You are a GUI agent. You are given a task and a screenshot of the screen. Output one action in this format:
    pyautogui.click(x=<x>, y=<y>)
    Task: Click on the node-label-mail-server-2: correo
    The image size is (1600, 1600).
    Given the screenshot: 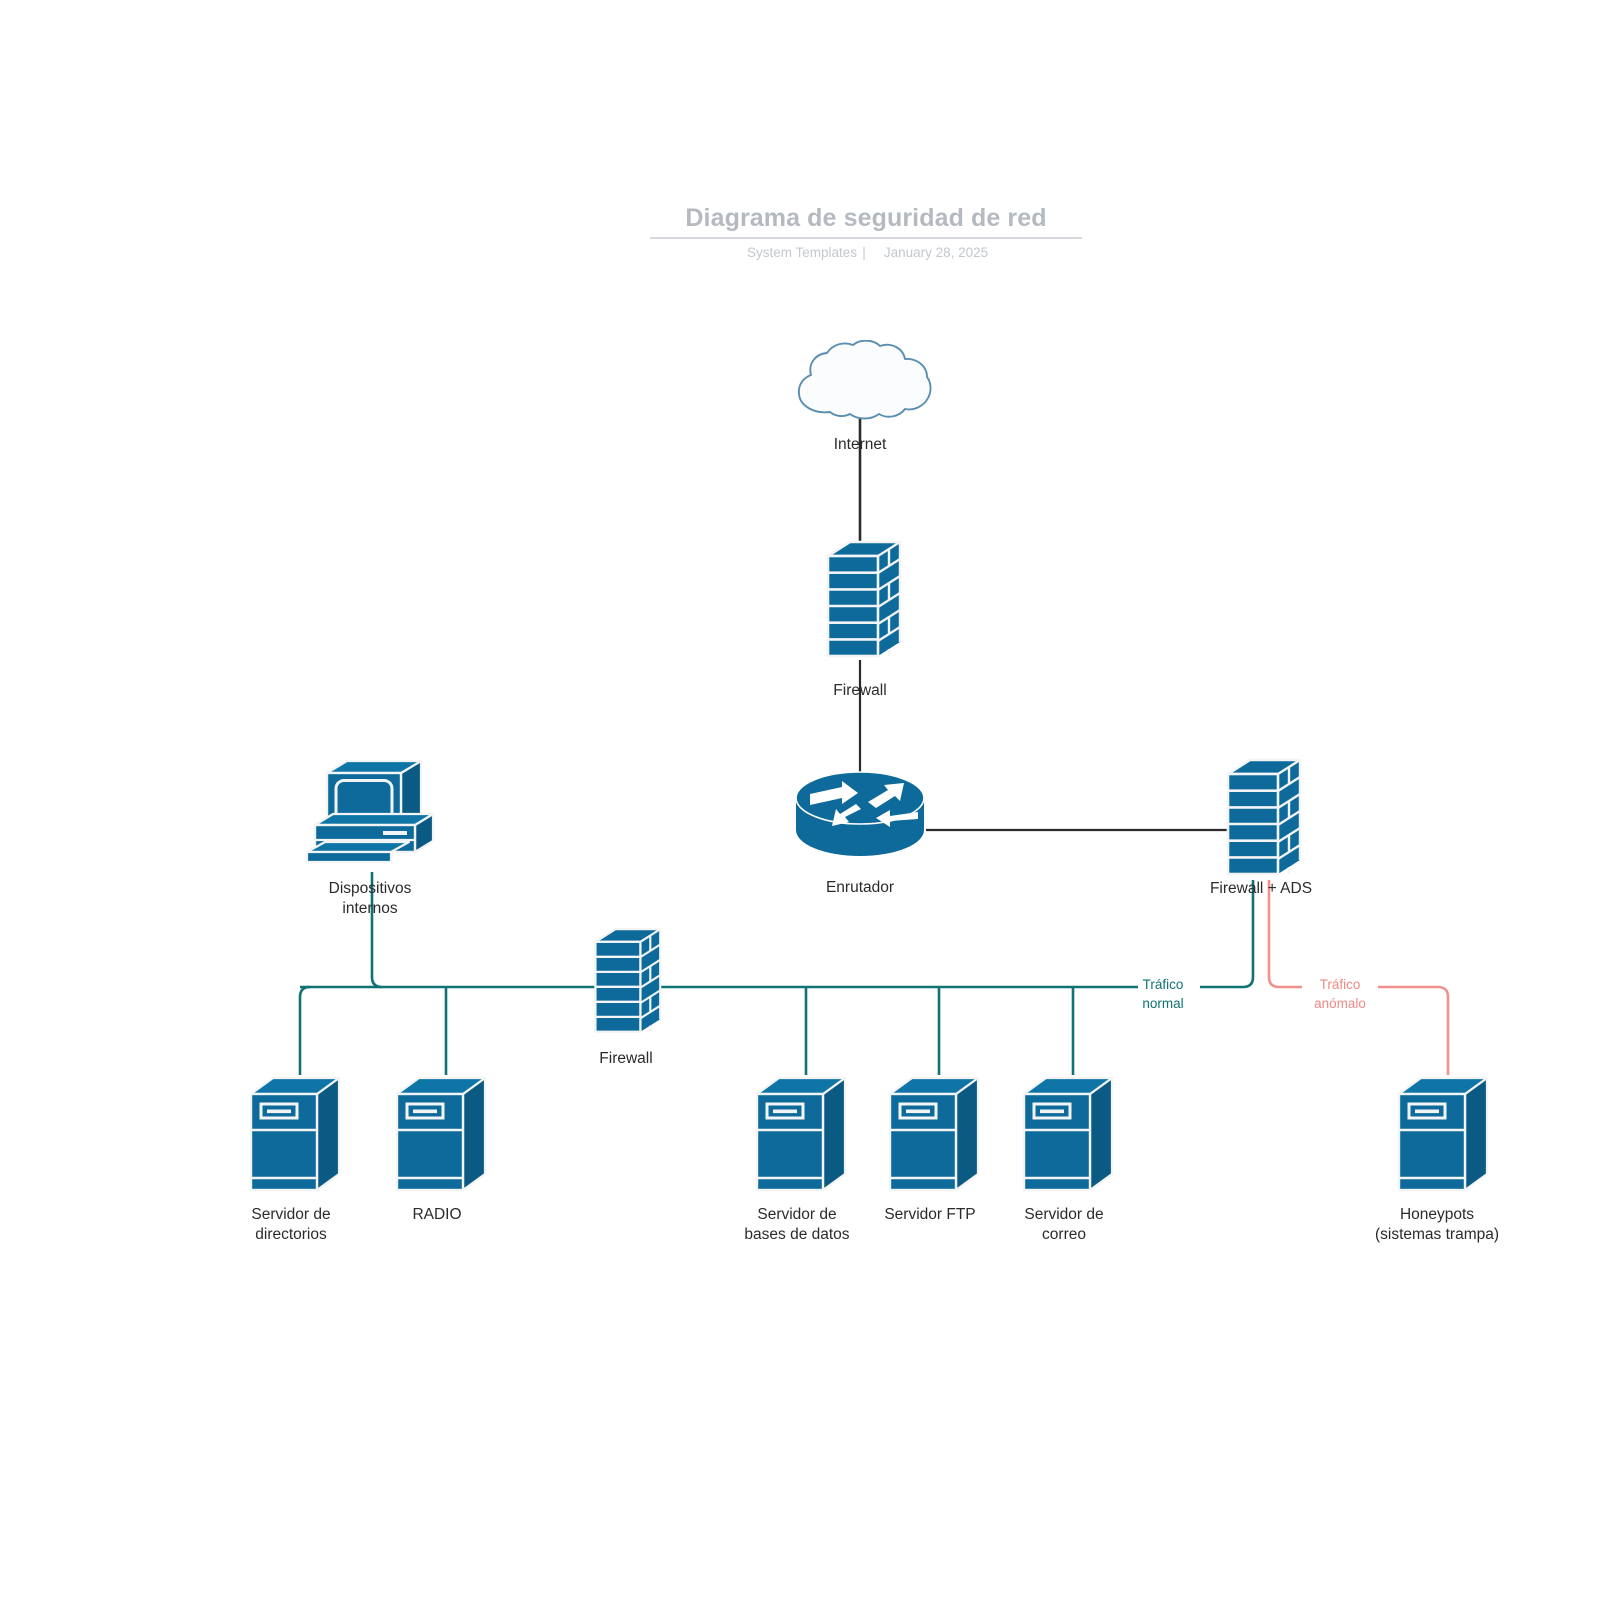 What is the action you would take?
    pyautogui.click(x=1064, y=1234)
    